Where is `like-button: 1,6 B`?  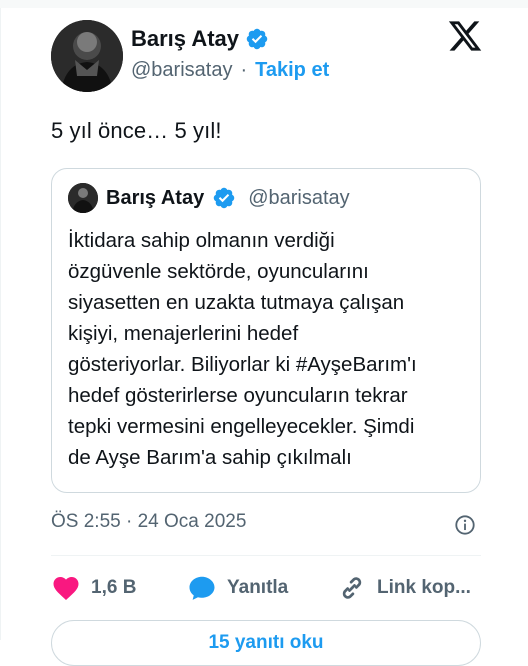 like-button: 1,6 B is located at coordinates (93, 588).